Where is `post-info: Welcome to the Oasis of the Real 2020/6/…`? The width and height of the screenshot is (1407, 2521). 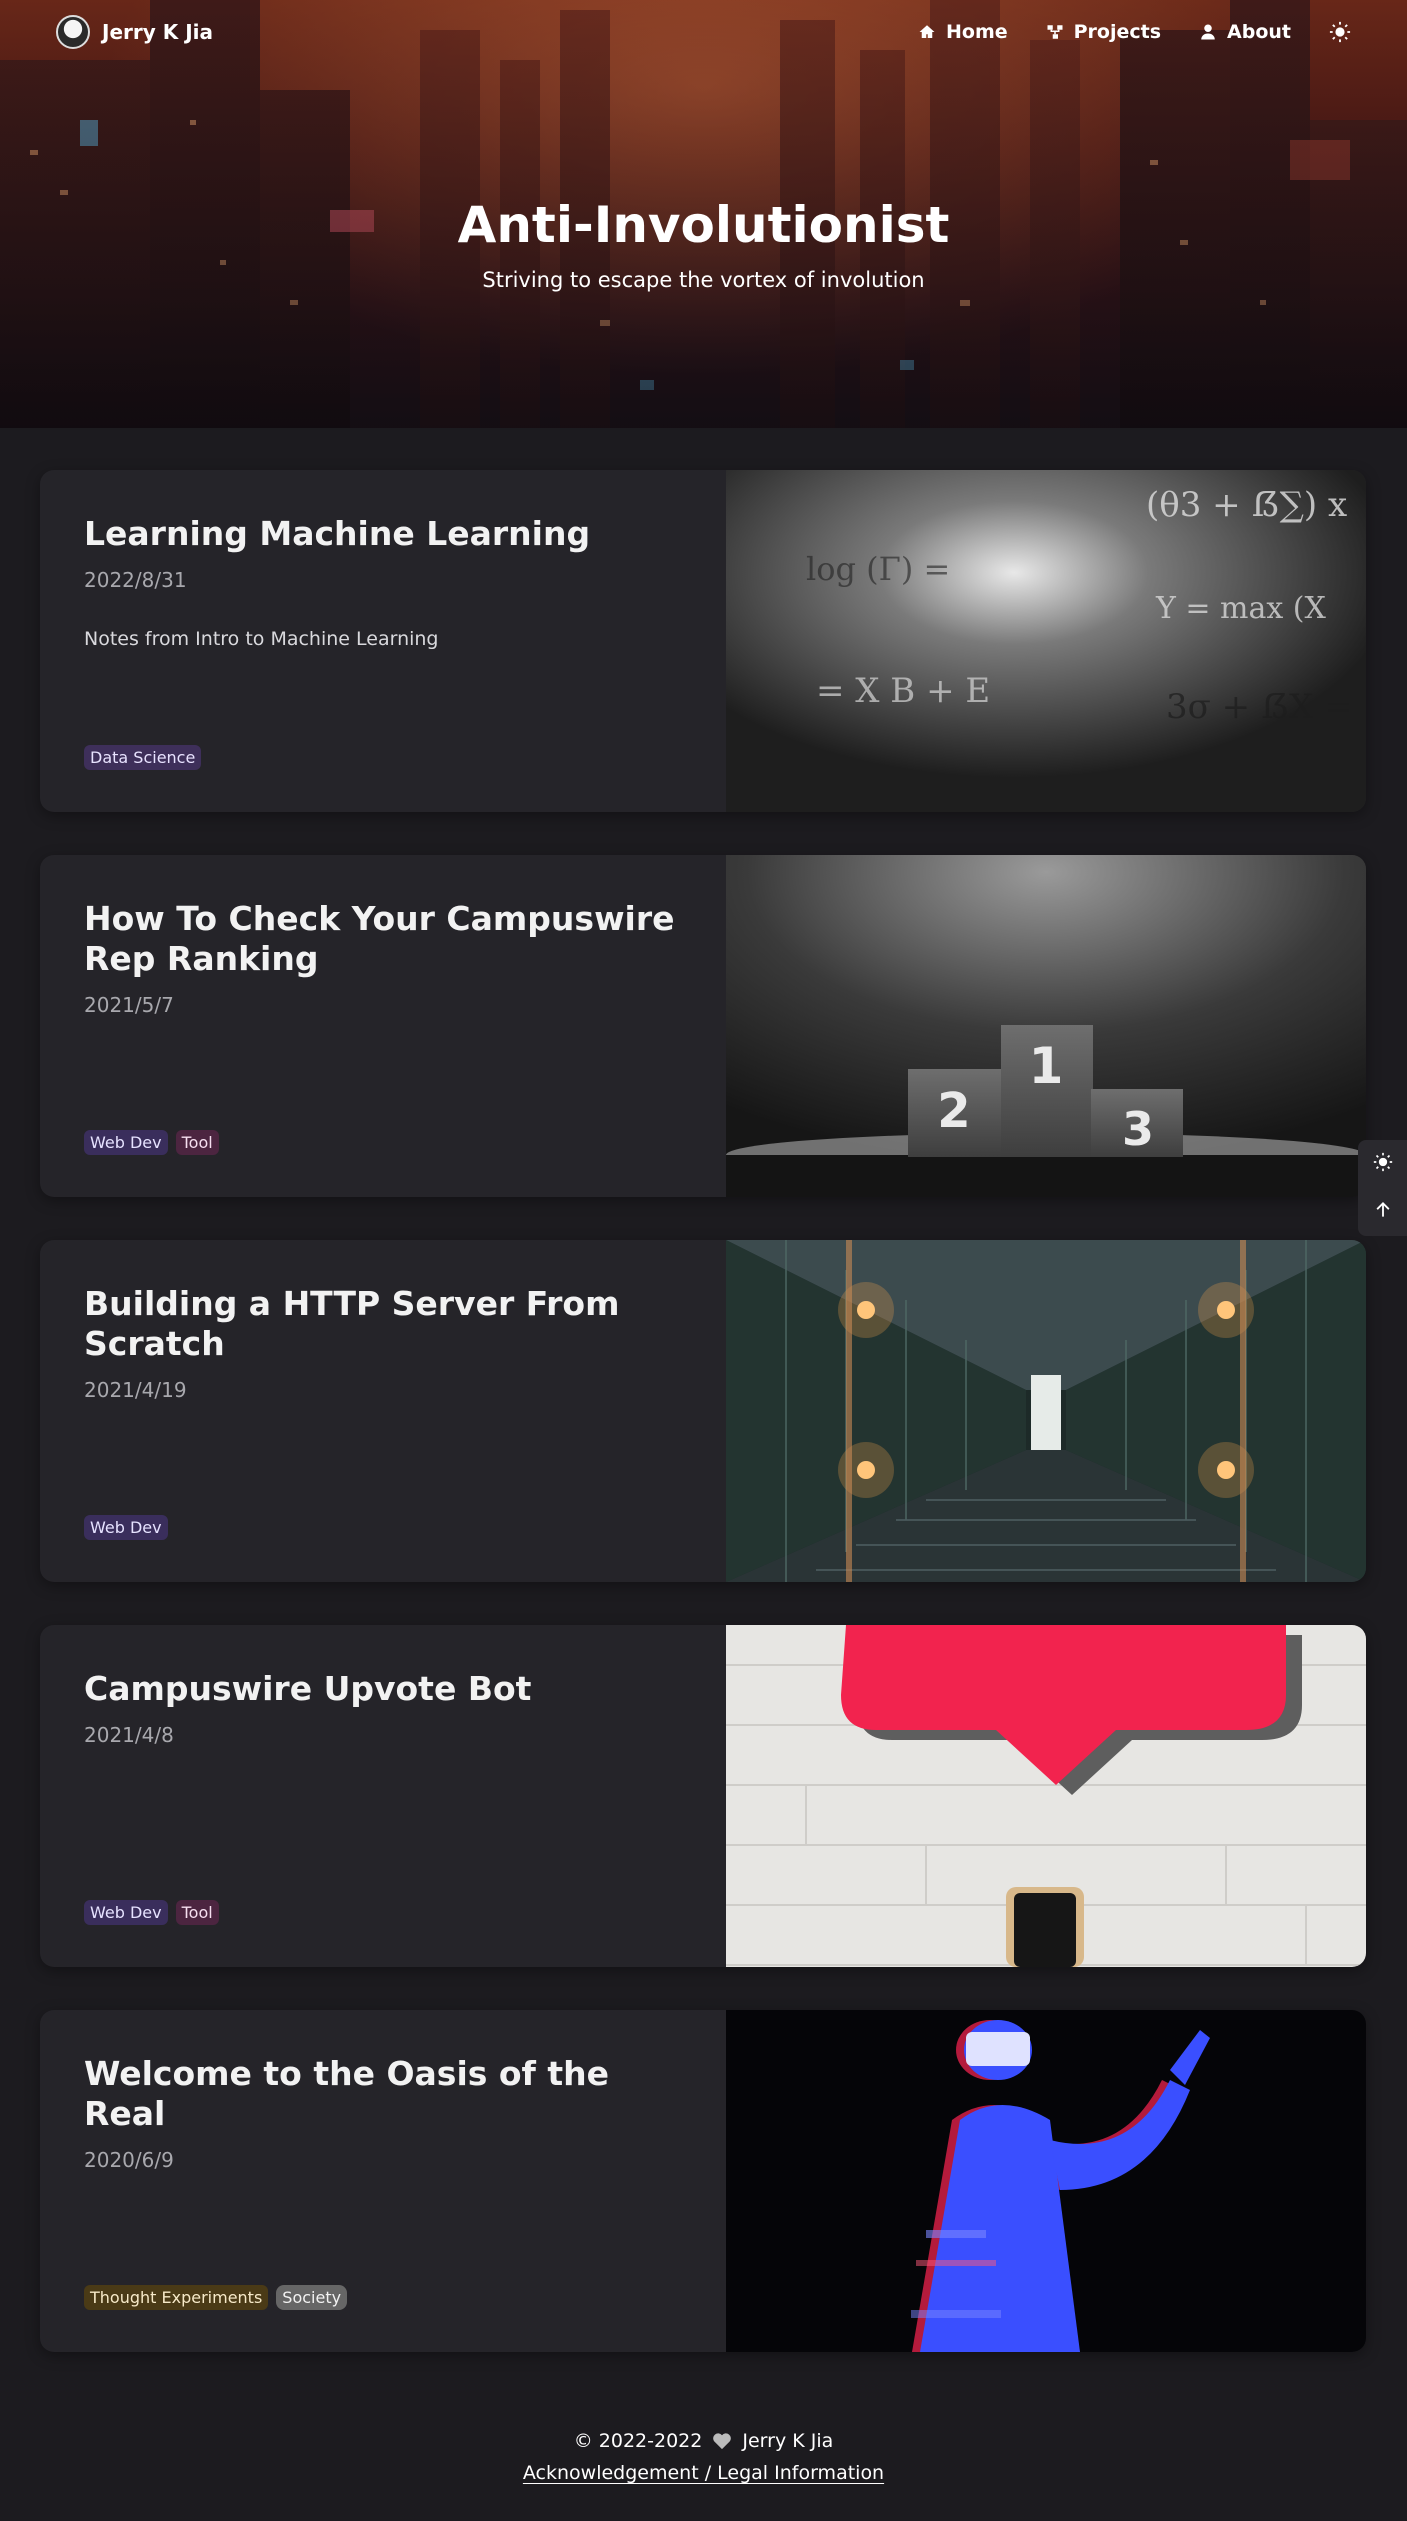 post-info: Welcome to the Oasis of the Real 2020/6/… is located at coordinates (383, 2181).